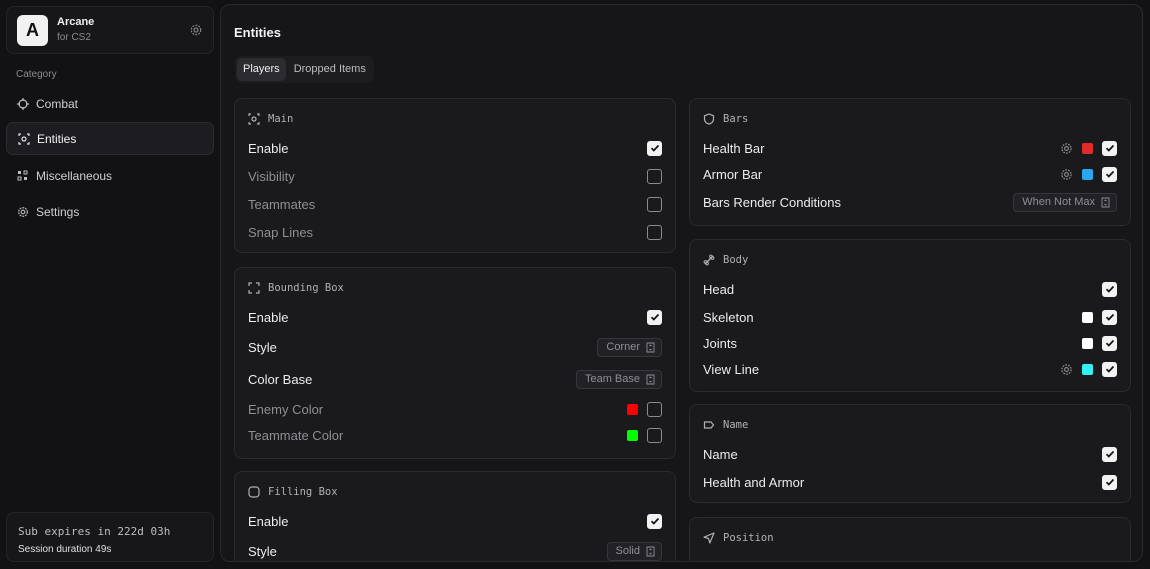 The height and width of the screenshot is (569, 1150). Describe the element at coordinates (271, 176) in the screenshot. I see `row-label: Visibility` at that location.